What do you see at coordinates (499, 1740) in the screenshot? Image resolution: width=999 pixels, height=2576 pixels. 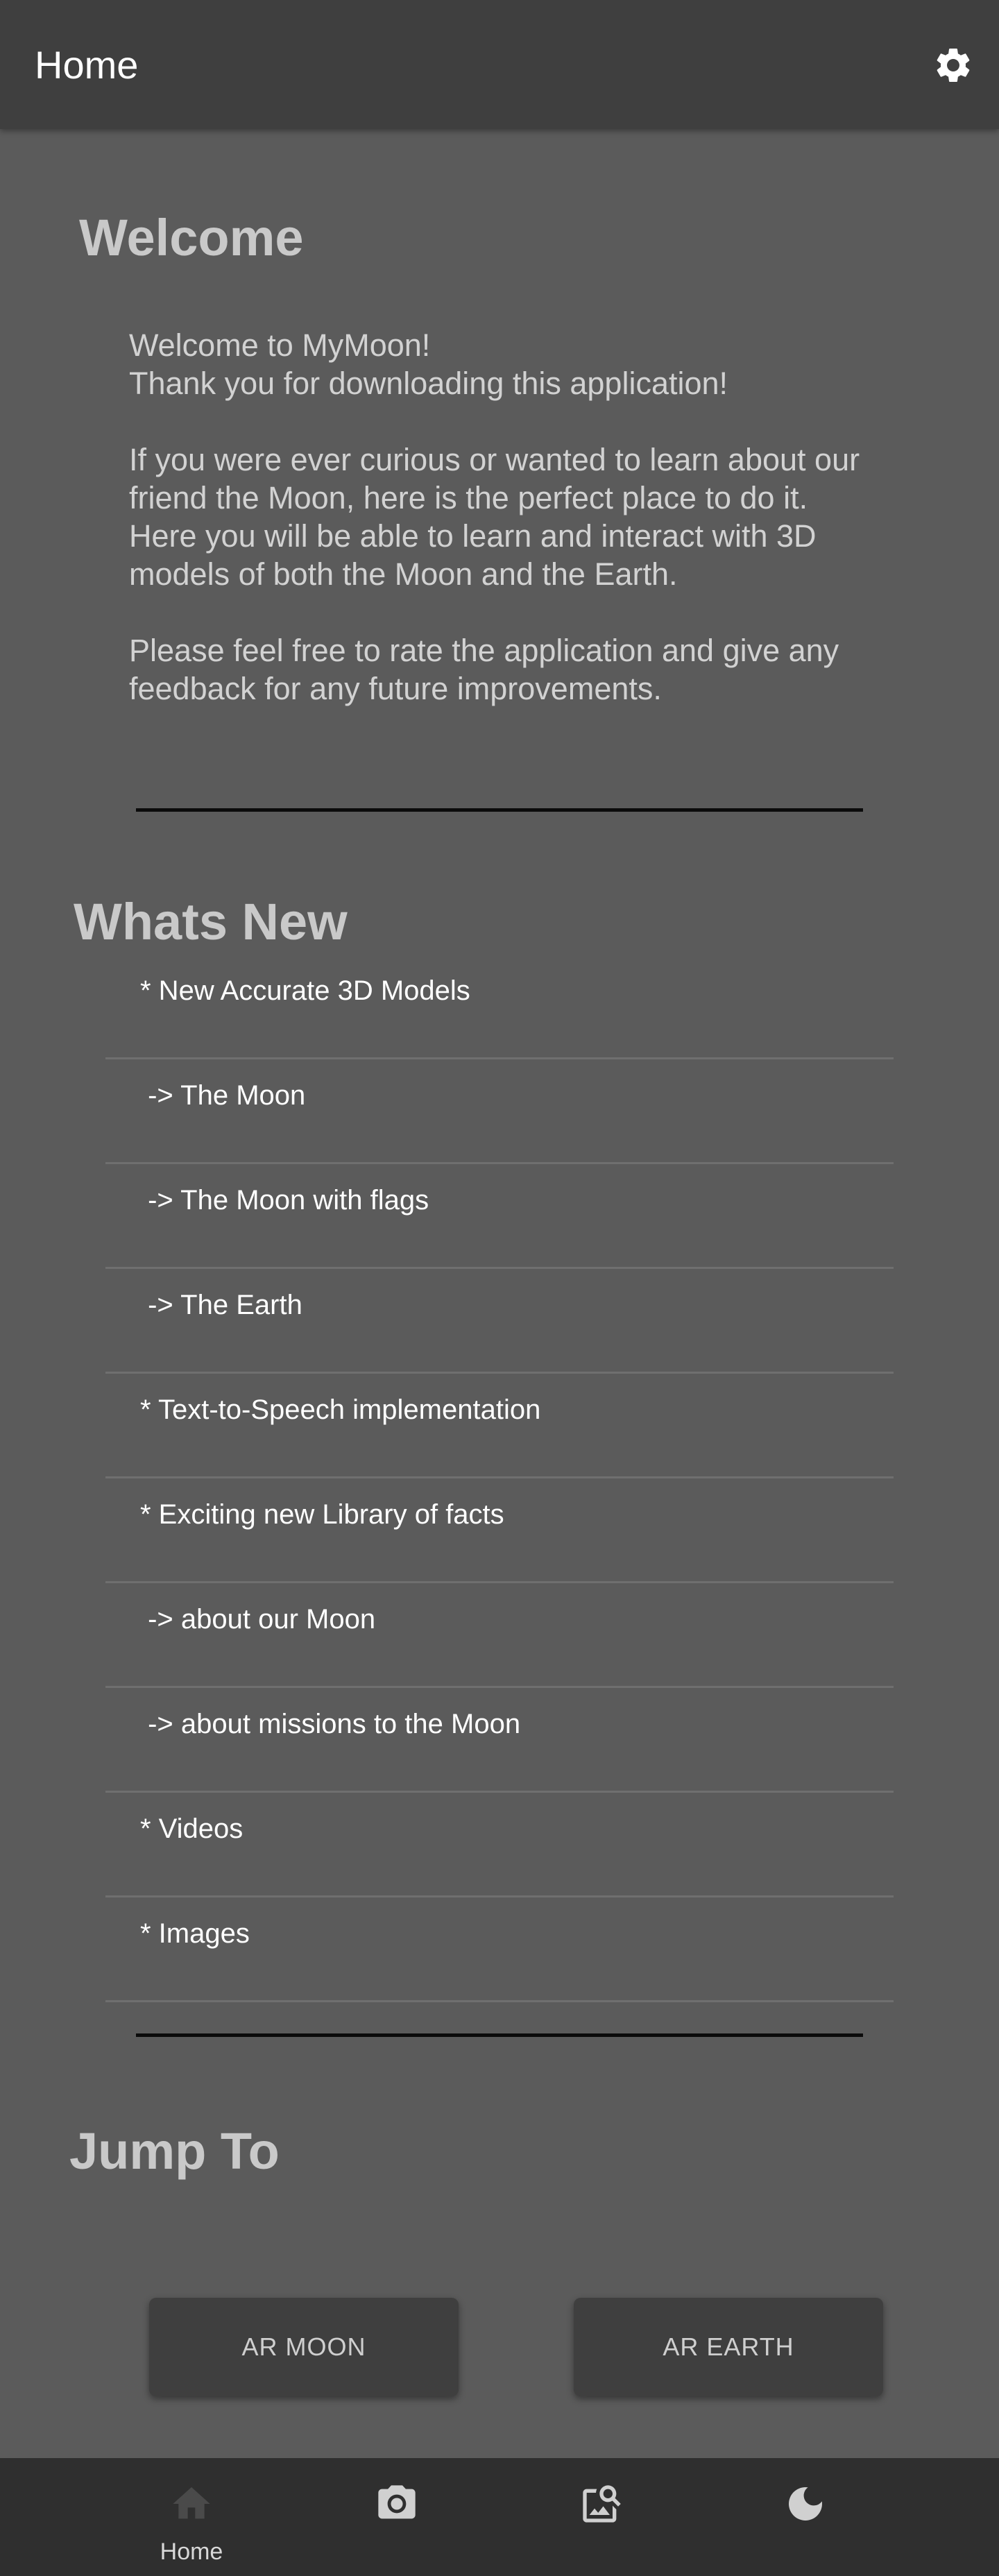 I see `list-item: -> about missions to the Moon` at bounding box center [499, 1740].